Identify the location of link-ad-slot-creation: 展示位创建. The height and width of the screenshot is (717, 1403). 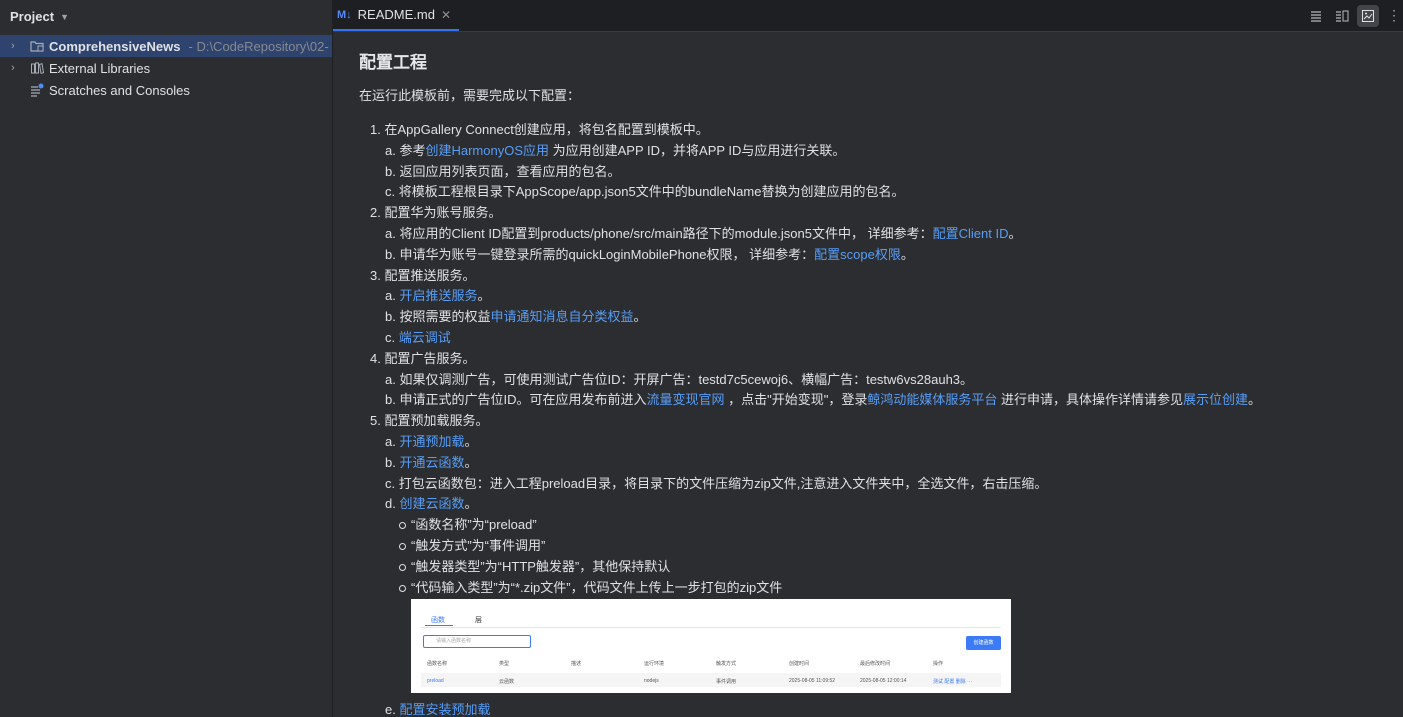
(1215, 399).